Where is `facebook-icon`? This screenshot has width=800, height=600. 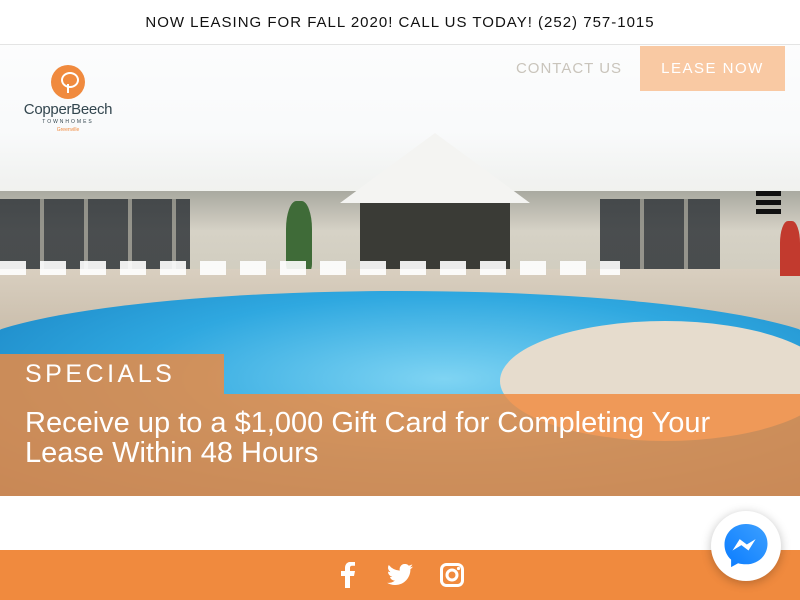 facebook-icon is located at coordinates (348, 575).